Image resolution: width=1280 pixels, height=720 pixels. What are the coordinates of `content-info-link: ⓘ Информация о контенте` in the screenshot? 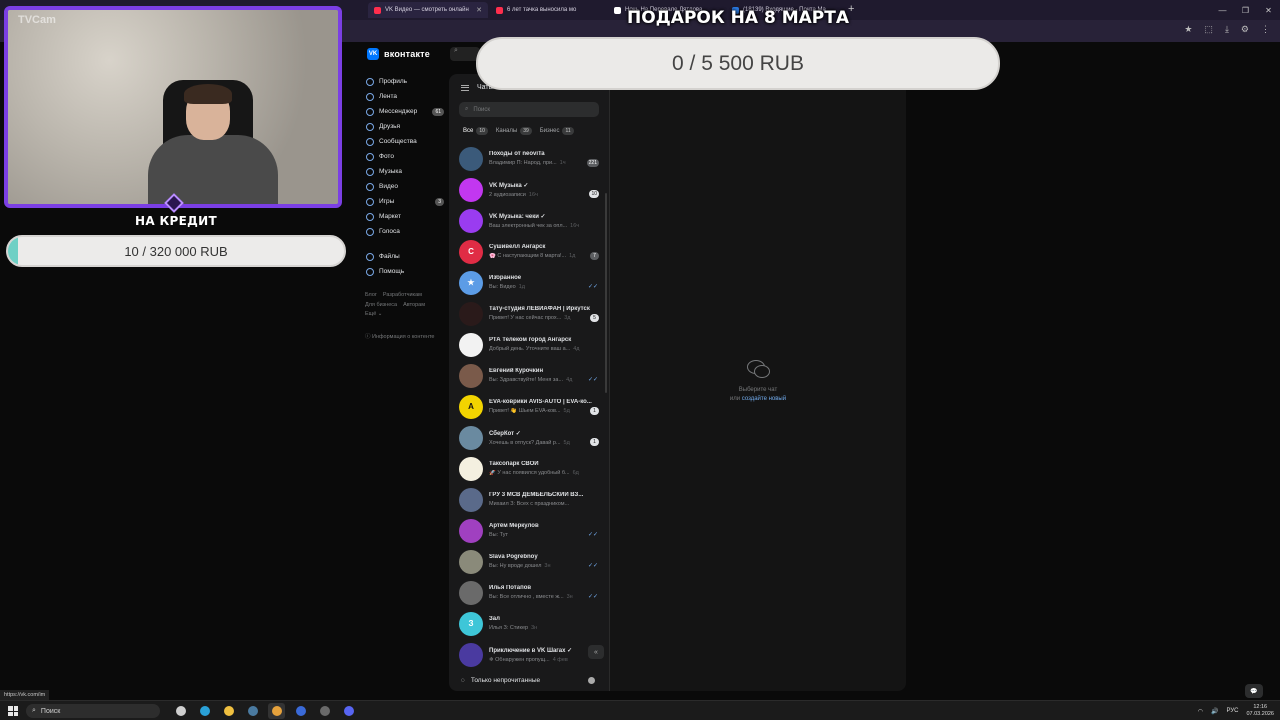 It's located at (399, 336).